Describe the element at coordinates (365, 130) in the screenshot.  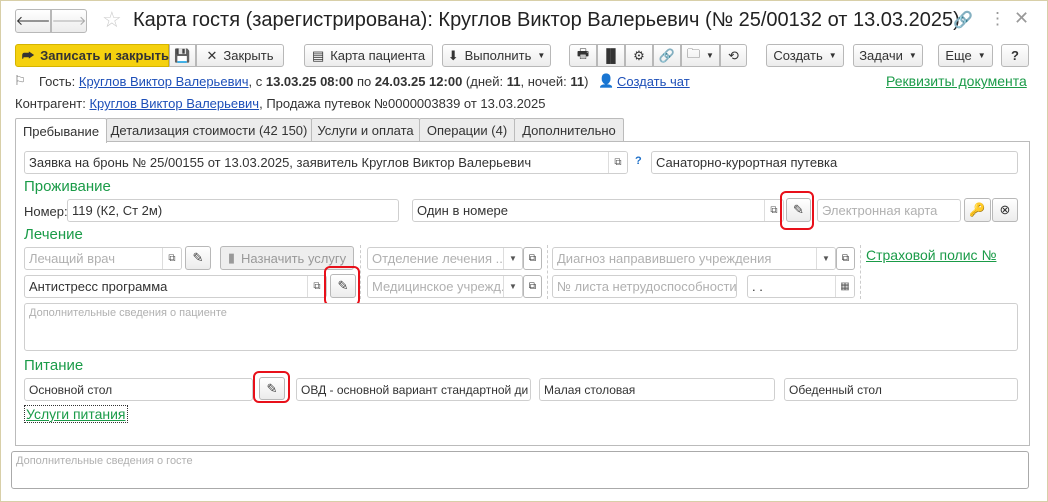
I see `tab-services-payment: Услуги и оплата` at that location.